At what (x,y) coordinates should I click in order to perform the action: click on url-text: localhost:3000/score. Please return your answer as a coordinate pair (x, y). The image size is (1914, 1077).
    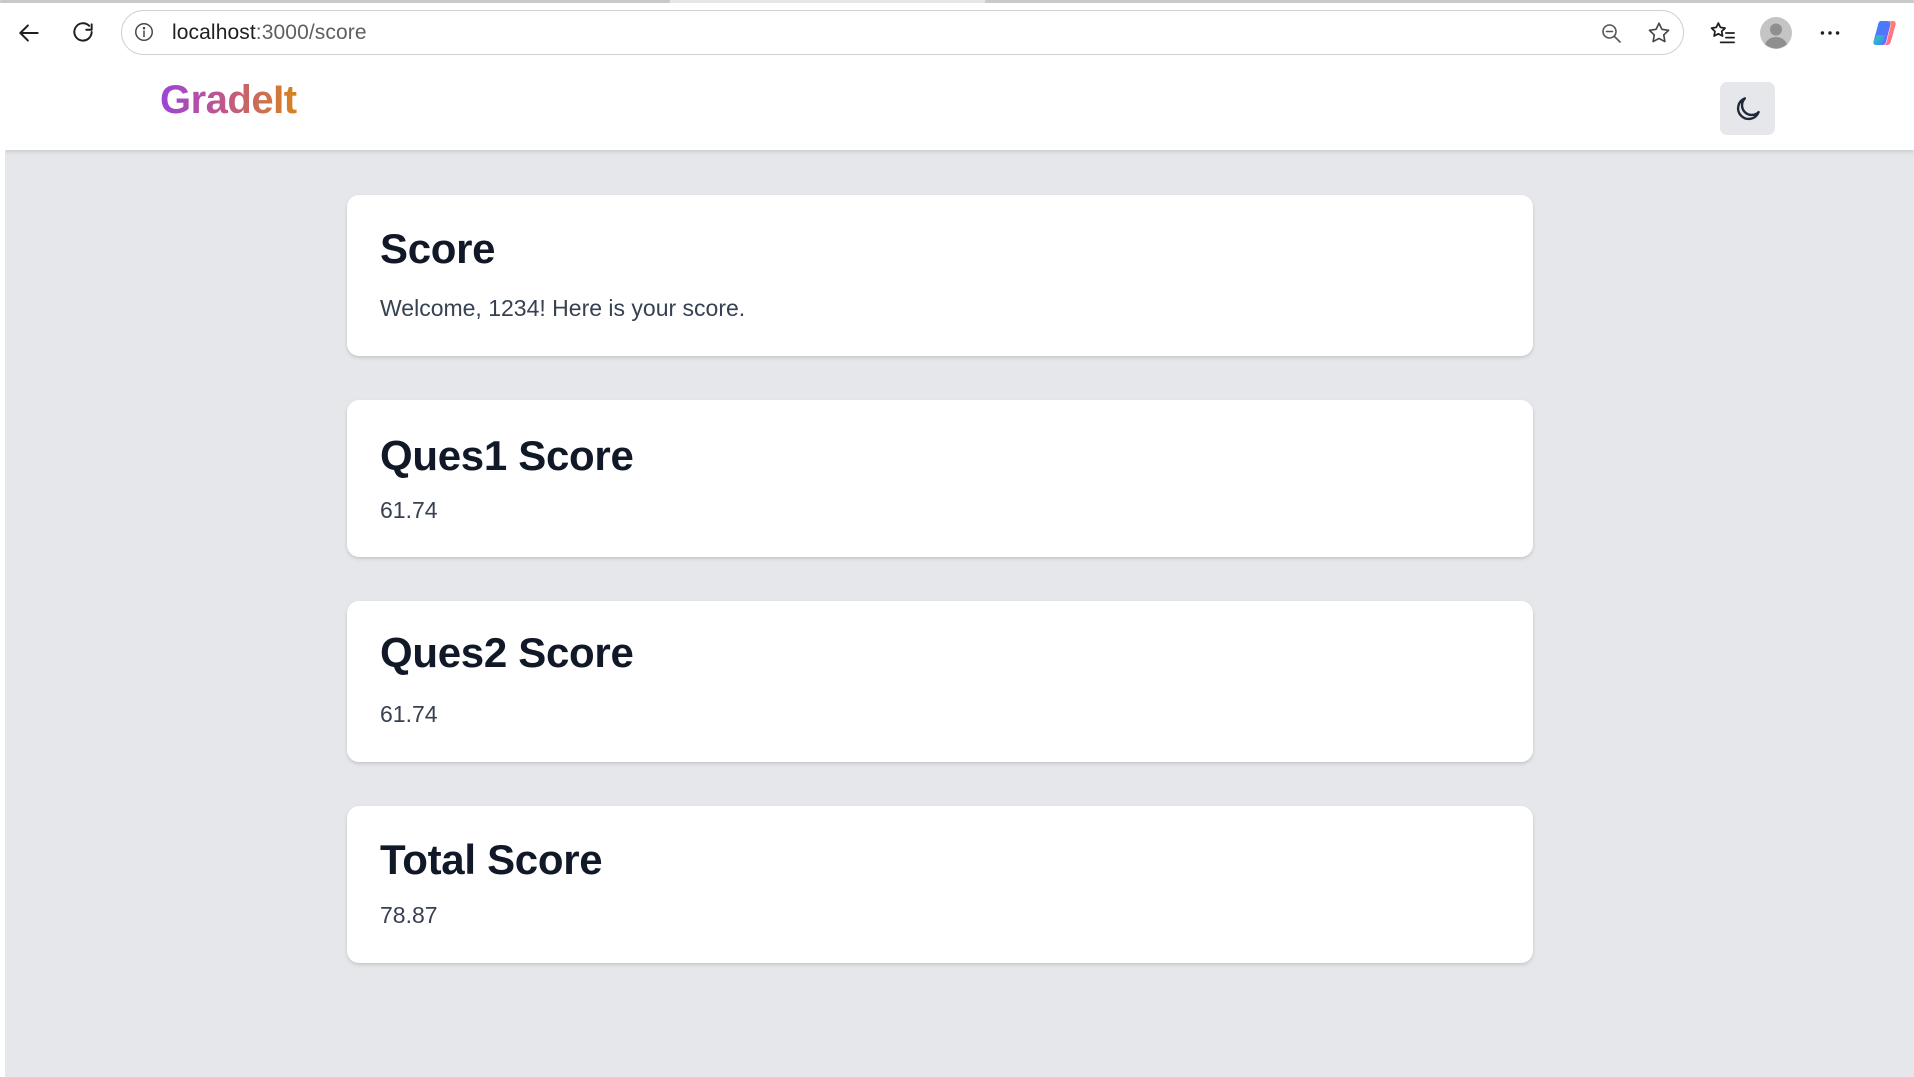
    Looking at the image, I should click on (269, 33).